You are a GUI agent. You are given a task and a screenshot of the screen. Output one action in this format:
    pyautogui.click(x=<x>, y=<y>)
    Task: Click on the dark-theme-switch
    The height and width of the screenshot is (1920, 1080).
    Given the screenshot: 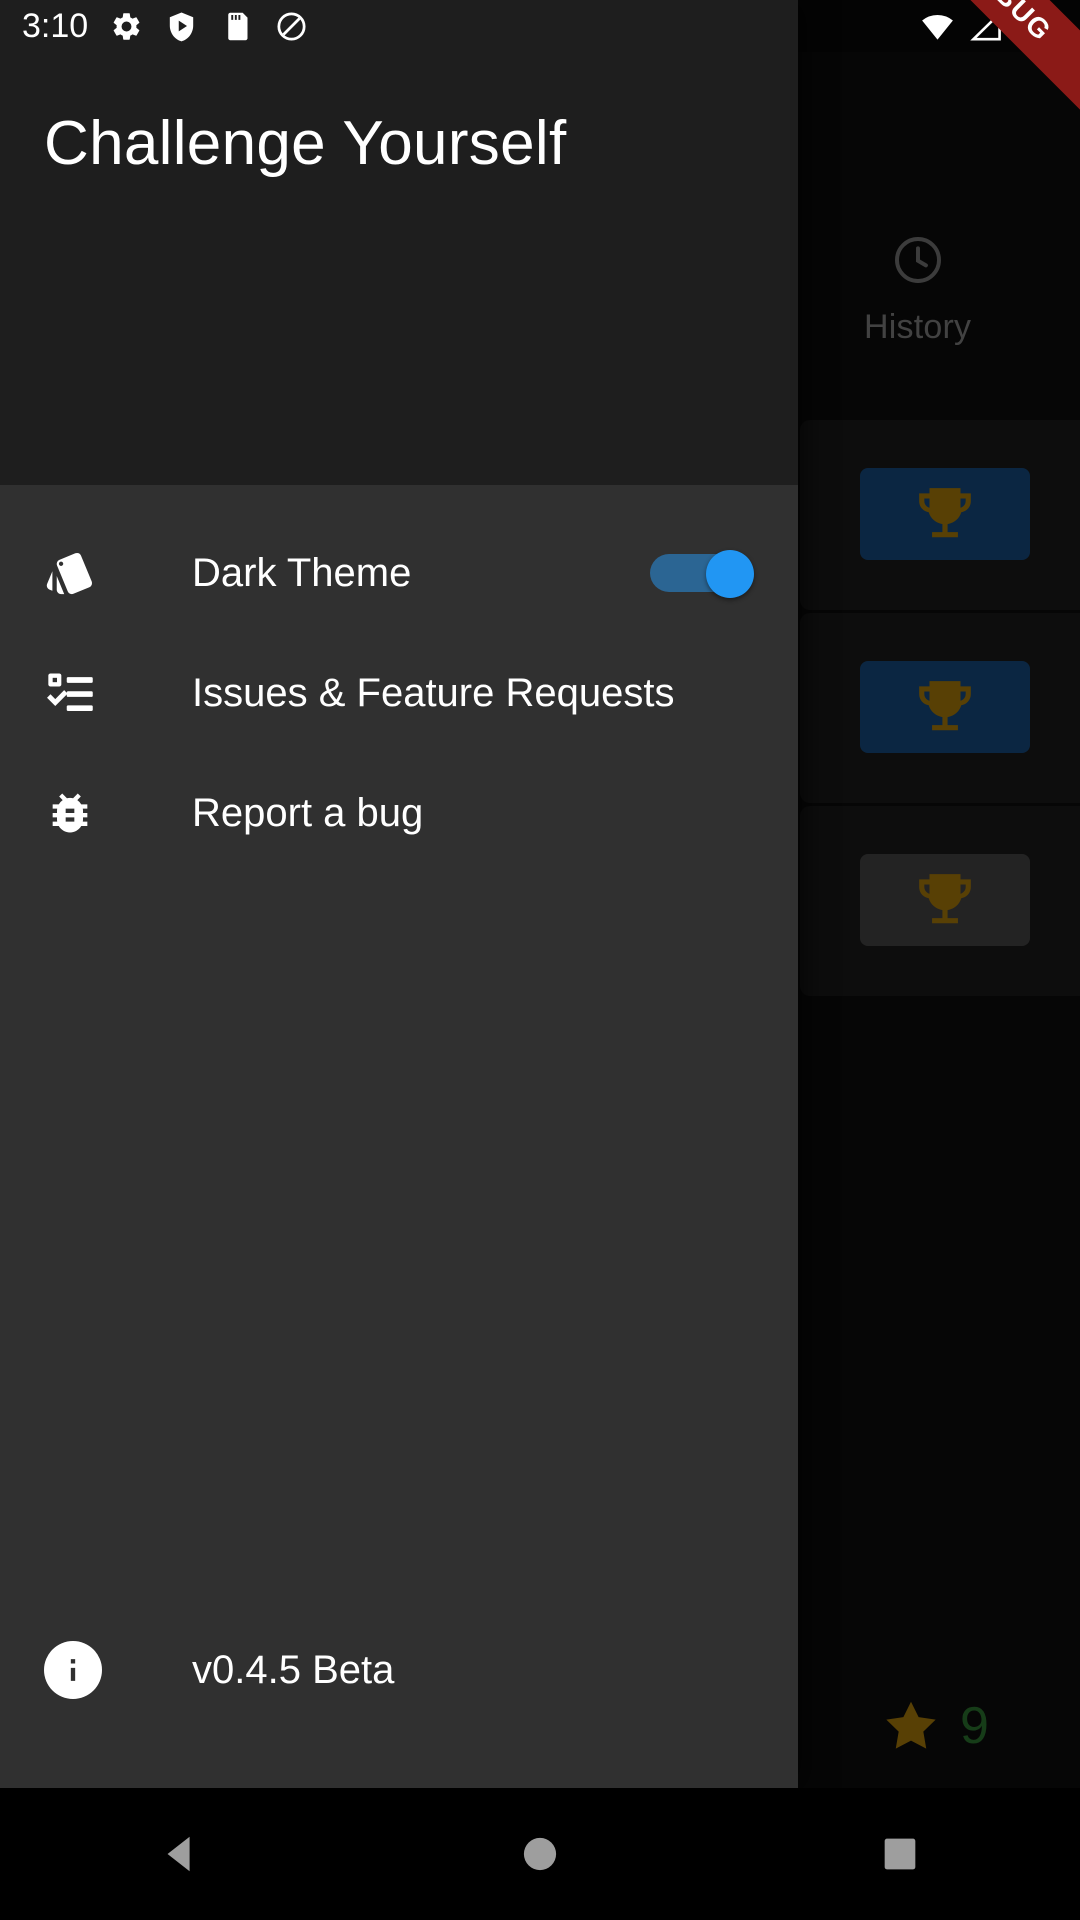 What is the action you would take?
    pyautogui.click(x=702, y=574)
    